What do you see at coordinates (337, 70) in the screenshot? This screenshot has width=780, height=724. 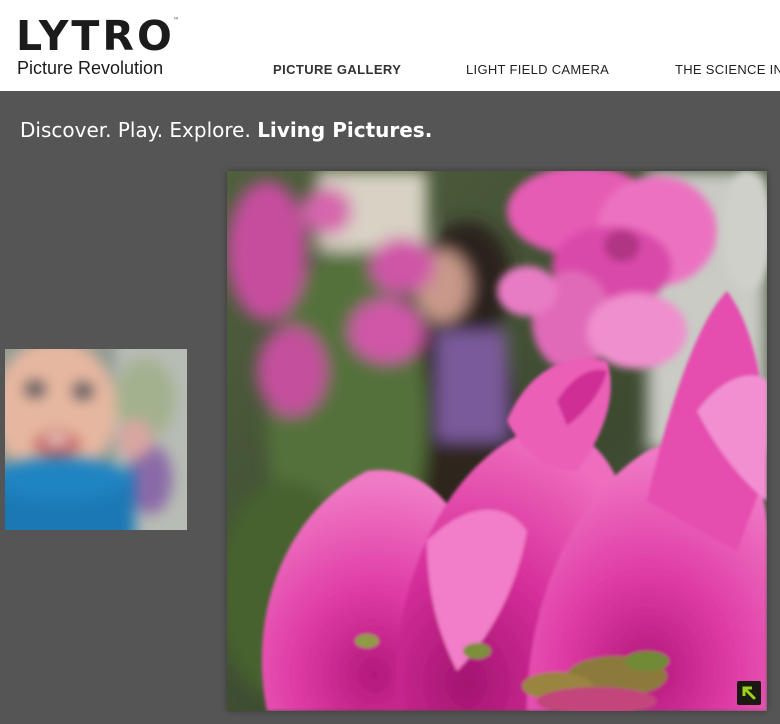 I see `nav-picture-gallery: PICTURE GALLERY` at bounding box center [337, 70].